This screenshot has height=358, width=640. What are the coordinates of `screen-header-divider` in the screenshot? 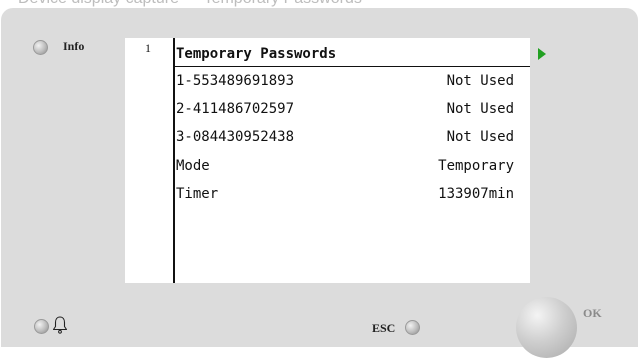 It's located at (351, 66).